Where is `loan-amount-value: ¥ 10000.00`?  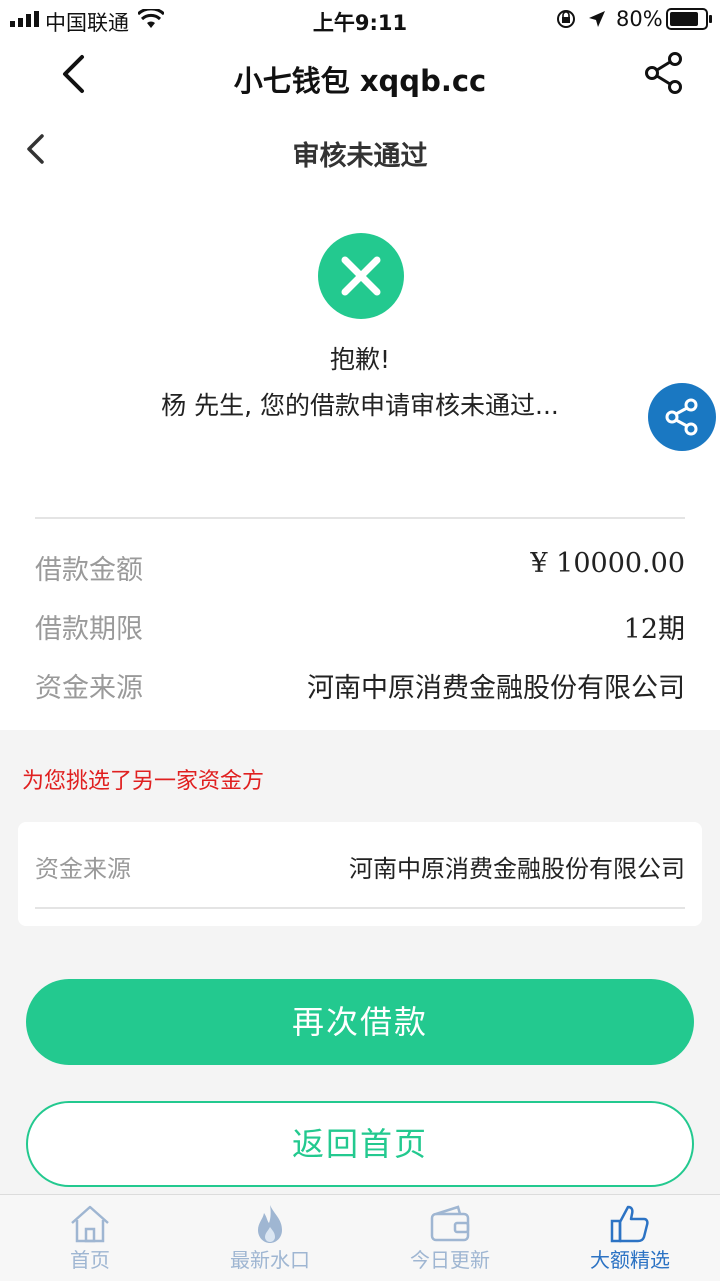 loan-amount-value: ¥ 10000.00 is located at coordinates (607, 563).